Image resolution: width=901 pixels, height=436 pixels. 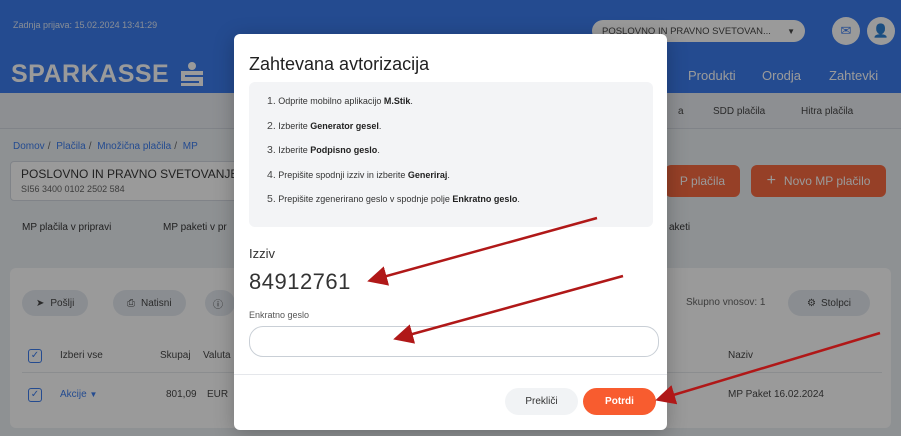 What do you see at coordinates (262, 253) in the screenshot?
I see `challenge-label: Izziv` at bounding box center [262, 253].